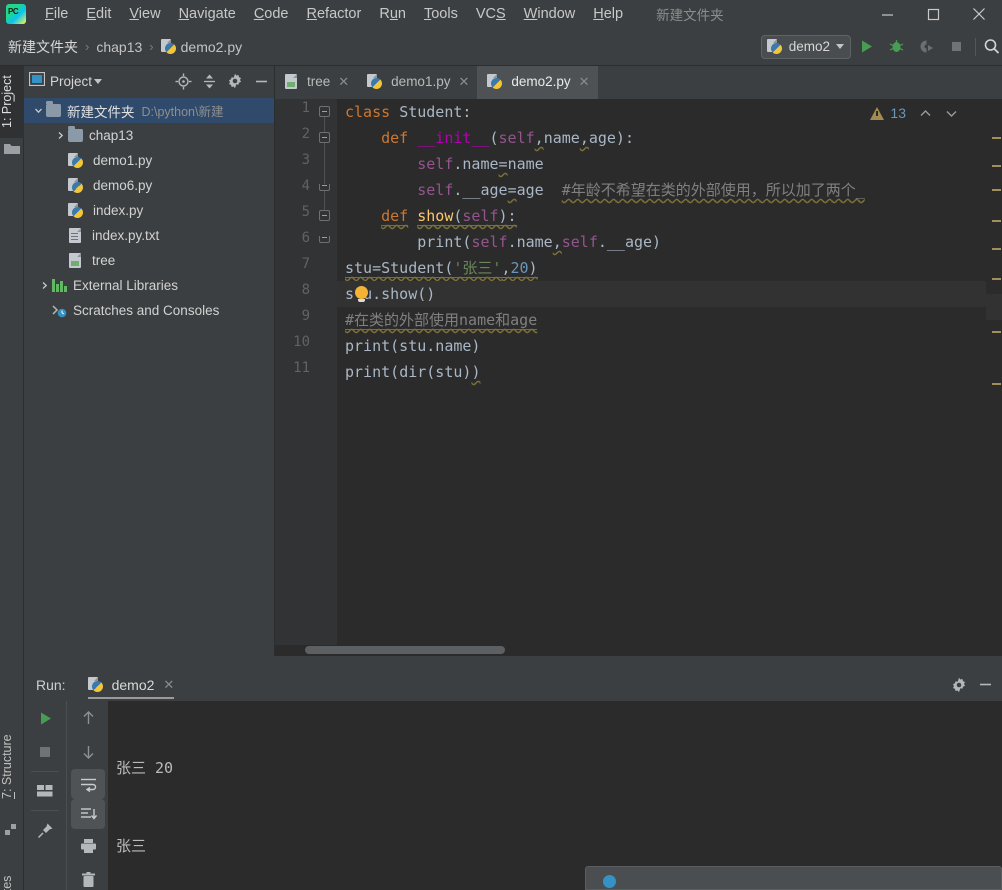 Image resolution: width=1002 pixels, height=890 pixels. I want to click on structure-icon, so click(12, 832).